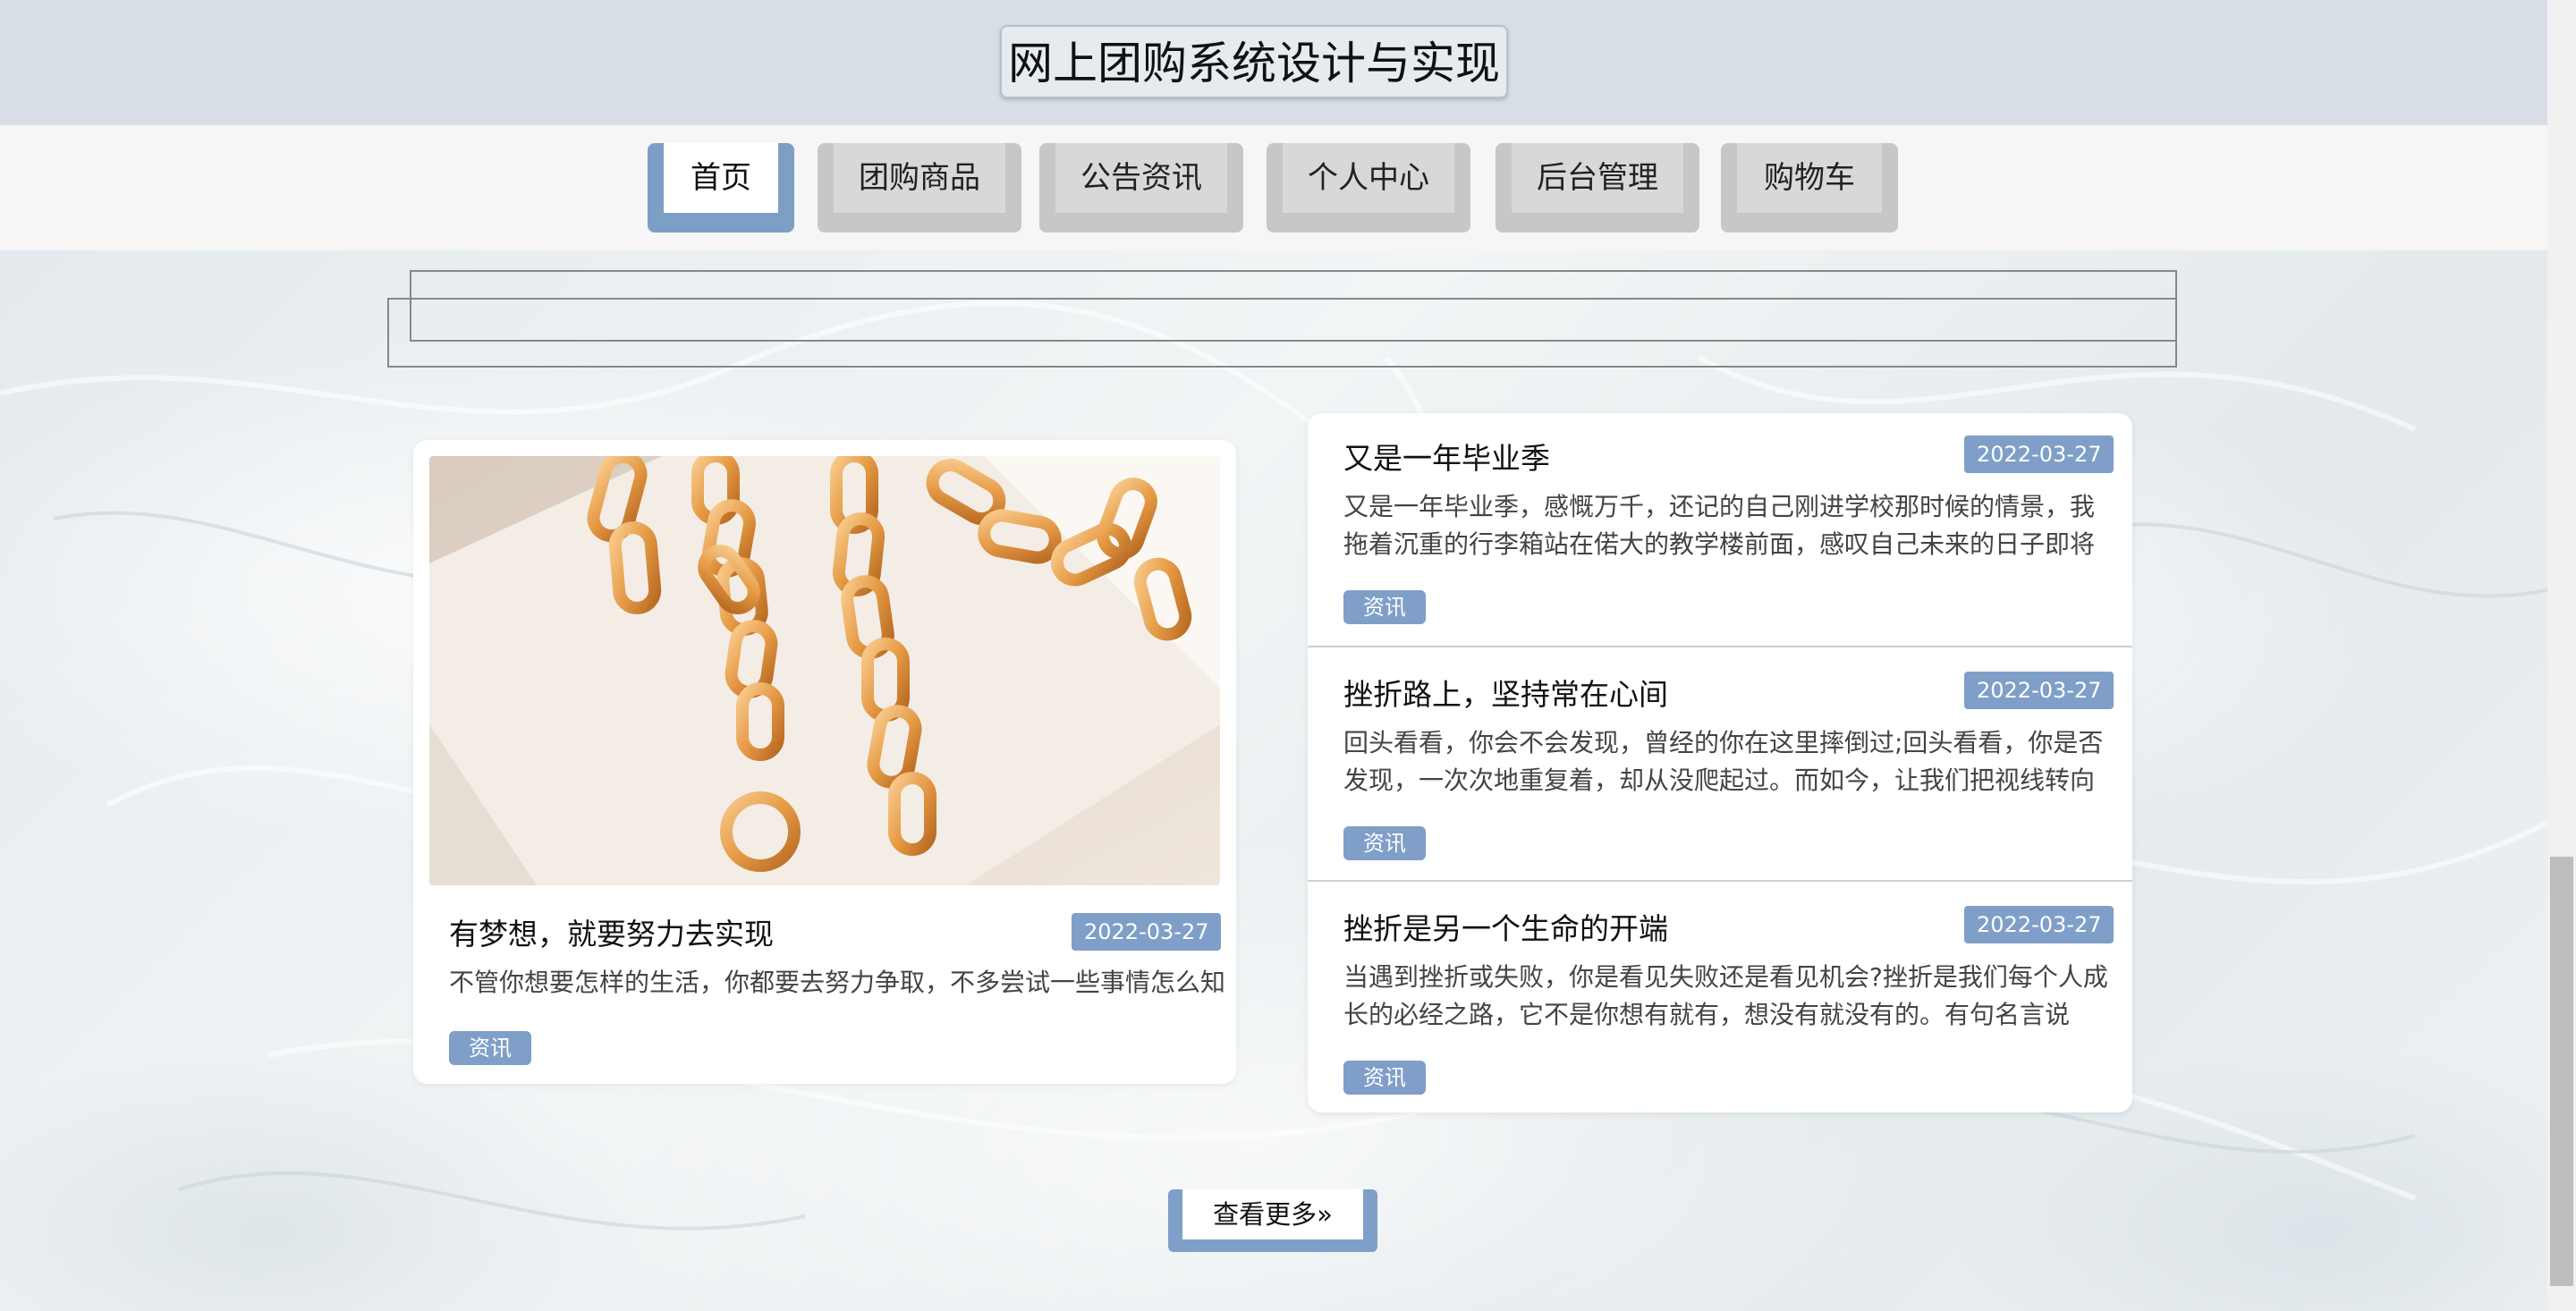 Image resolution: width=2576 pixels, height=1311 pixels. I want to click on news-title: 挫折路上，坚持常在心间, so click(1505, 692).